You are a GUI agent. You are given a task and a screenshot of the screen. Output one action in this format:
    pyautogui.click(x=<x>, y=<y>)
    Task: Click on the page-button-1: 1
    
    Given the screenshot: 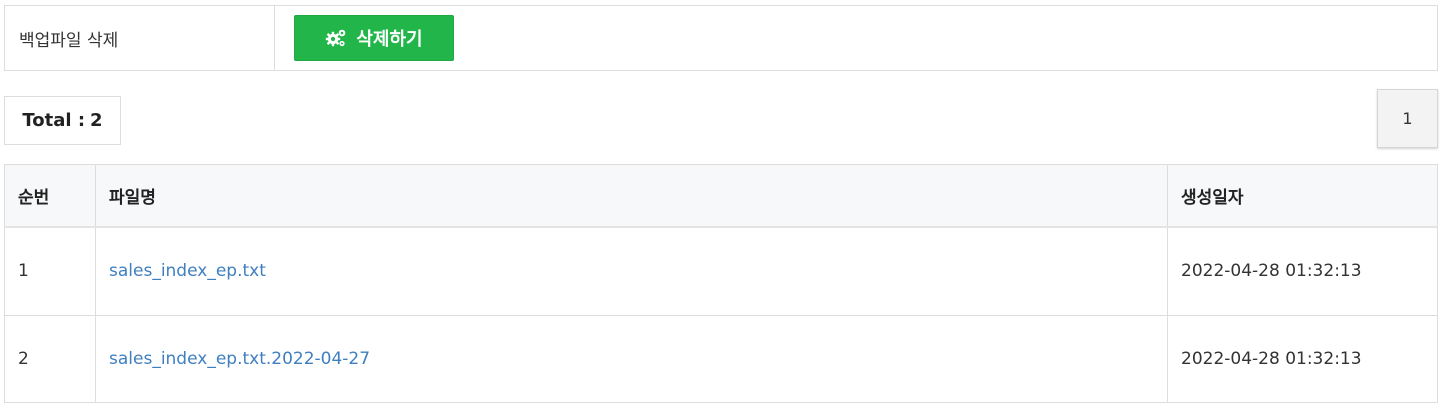 What is the action you would take?
    pyautogui.click(x=1407, y=118)
    